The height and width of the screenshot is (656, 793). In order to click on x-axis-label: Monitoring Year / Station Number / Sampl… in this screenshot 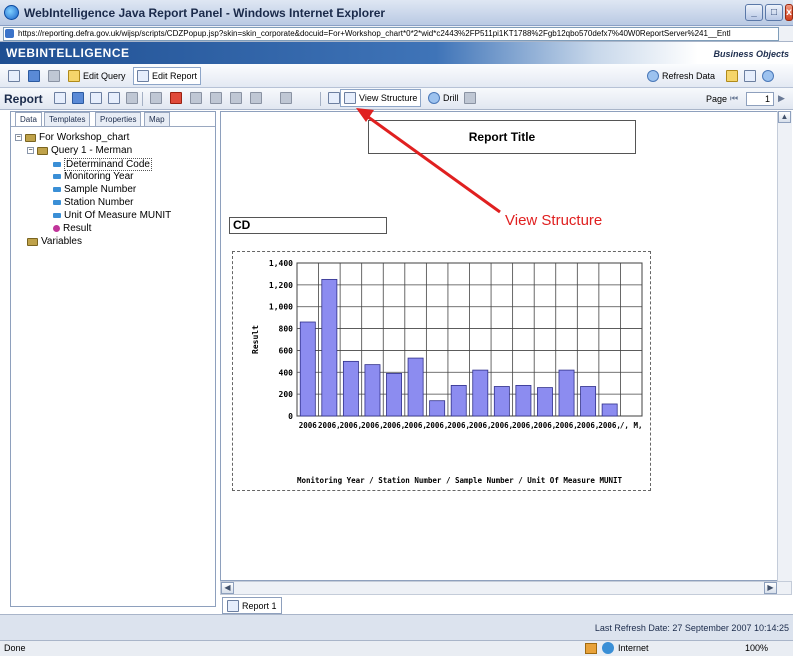, I will do `click(460, 480)`.